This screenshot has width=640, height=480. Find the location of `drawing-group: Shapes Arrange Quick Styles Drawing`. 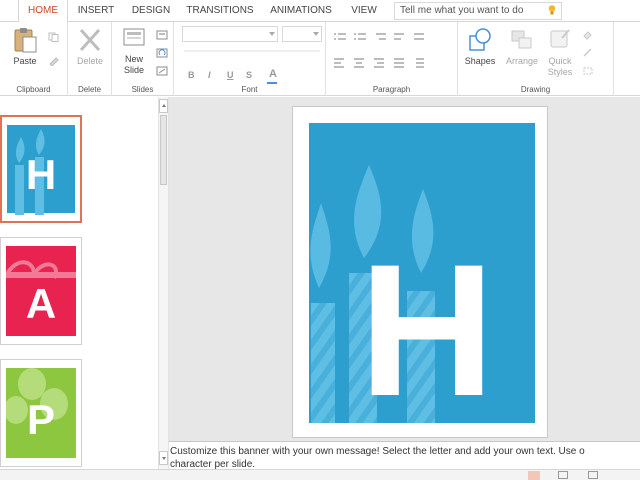

drawing-group: Shapes Arrange Quick Styles Drawing is located at coordinates (536, 59).